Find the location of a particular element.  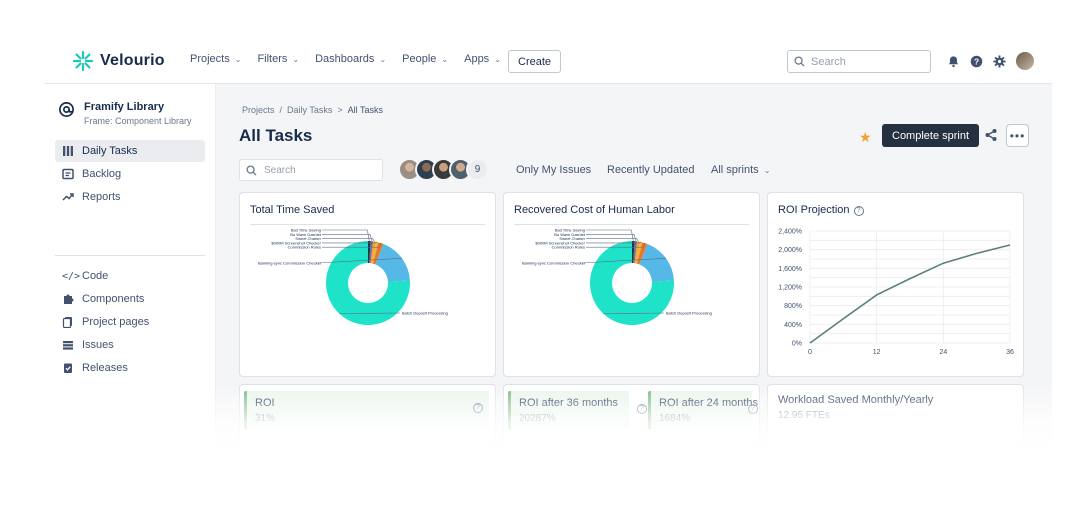

star-icon: ★ is located at coordinates (865, 137).